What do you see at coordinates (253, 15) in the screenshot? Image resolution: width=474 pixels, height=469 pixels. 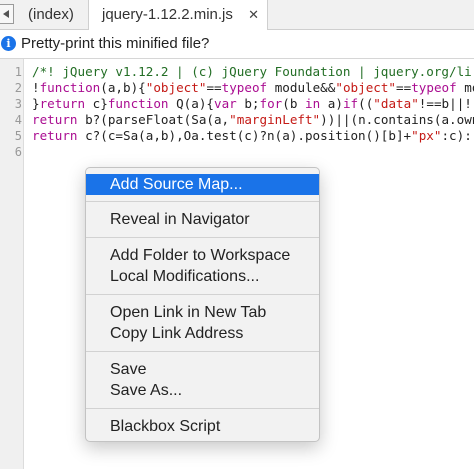 I see `close-icon: ✕` at bounding box center [253, 15].